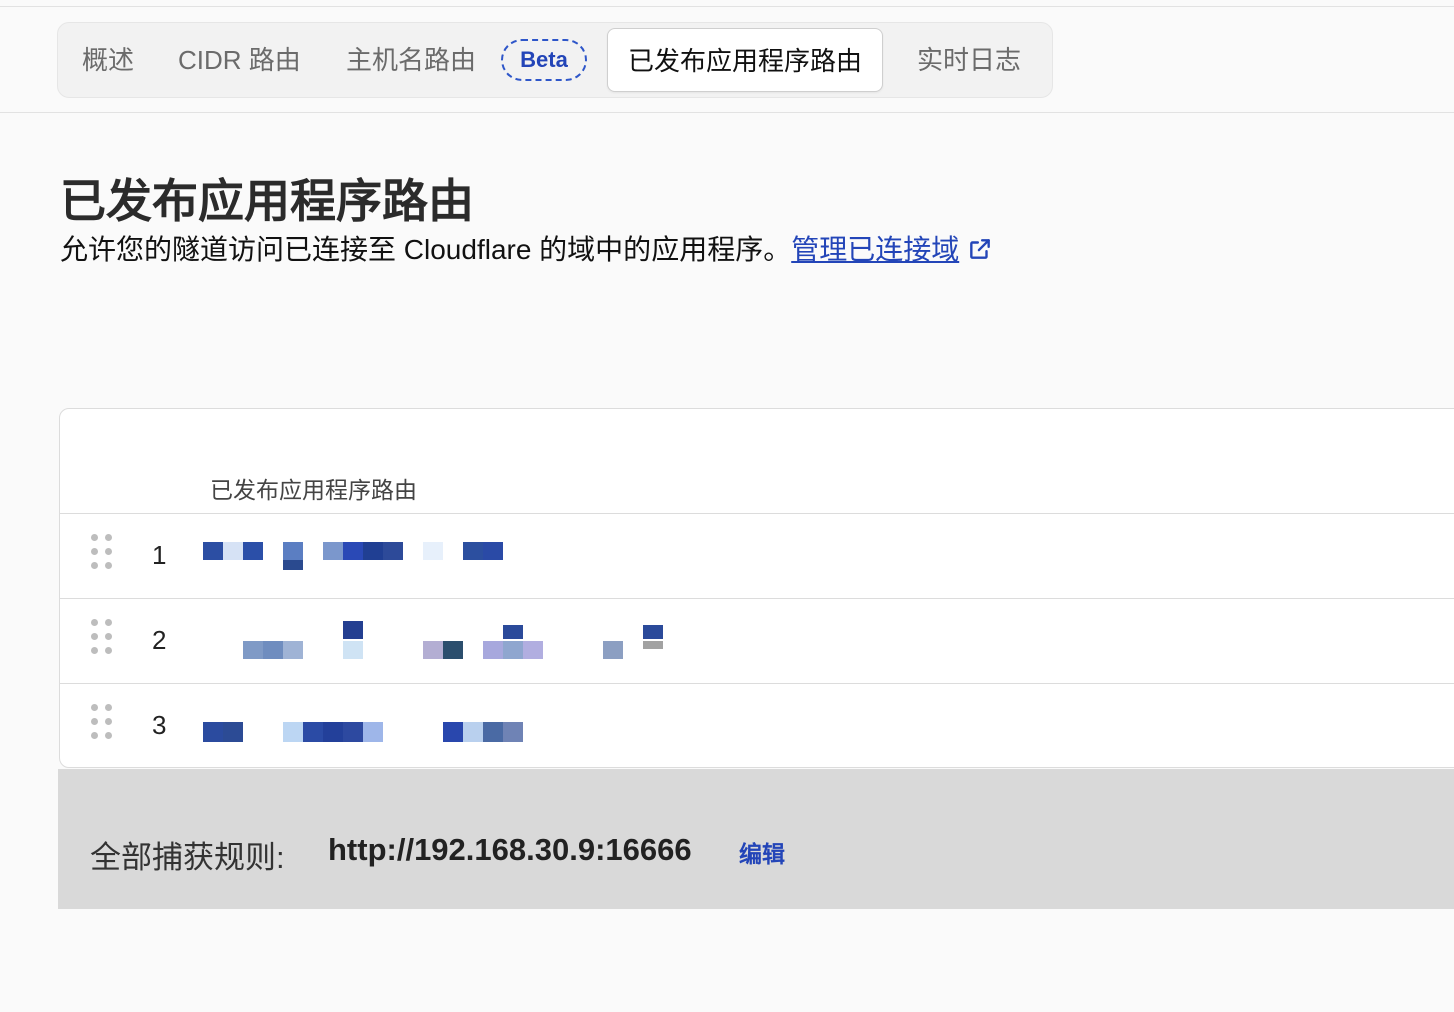 The width and height of the screenshot is (1454, 1012). What do you see at coordinates (875, 249) in the screenshot?
I see `manage-domains-link: 管理已连接域` at bounding box center [875, 249].